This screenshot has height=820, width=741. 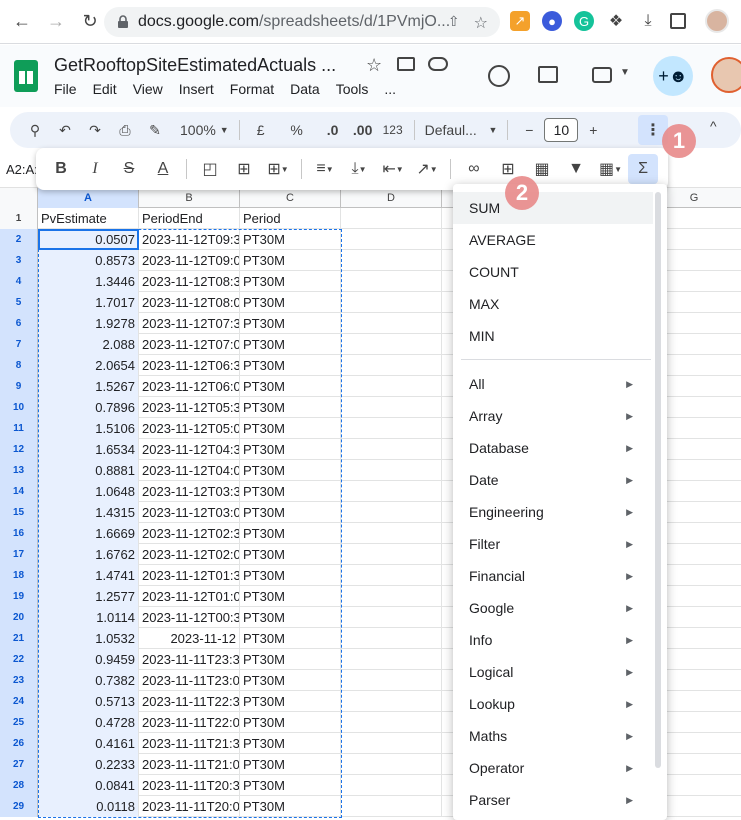 What do you see at coordinates (19, 407) in the screenshot?
I see `row-number: 10` at bounding box center [19, 407].